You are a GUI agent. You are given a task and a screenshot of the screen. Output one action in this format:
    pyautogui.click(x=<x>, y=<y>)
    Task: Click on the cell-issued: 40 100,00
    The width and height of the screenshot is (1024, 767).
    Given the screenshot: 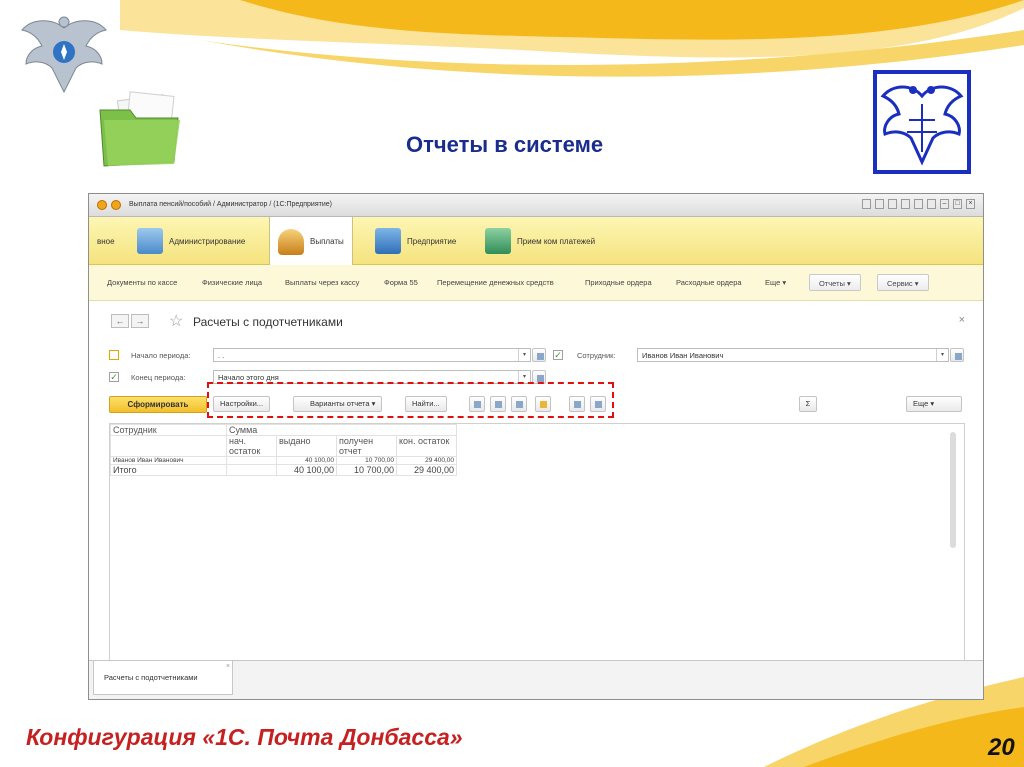 What is the action you would take?
    pyautogui.click(x=306, y=460)
    